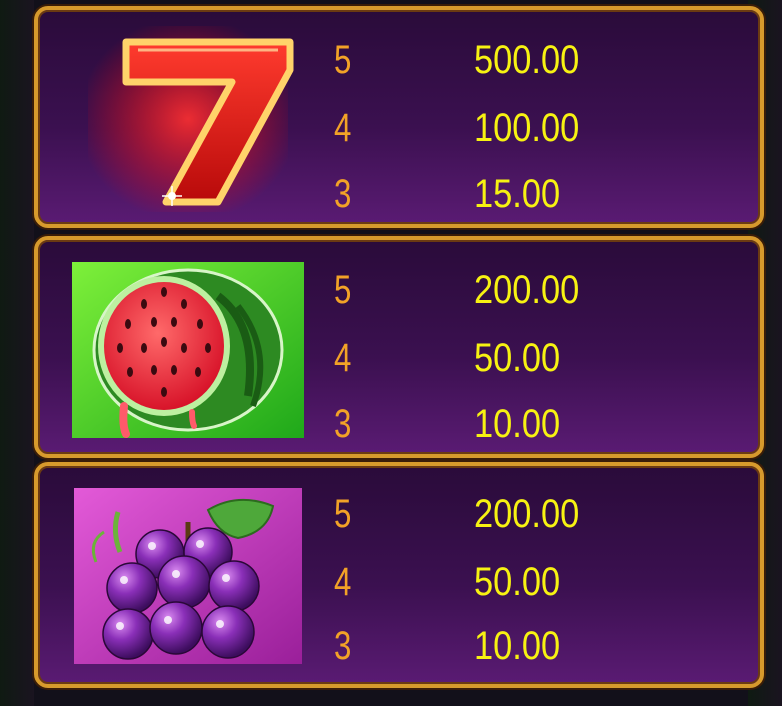 This screenshot has width=782, height=706. I want to click on watermelon-icon, so click(188, 349).